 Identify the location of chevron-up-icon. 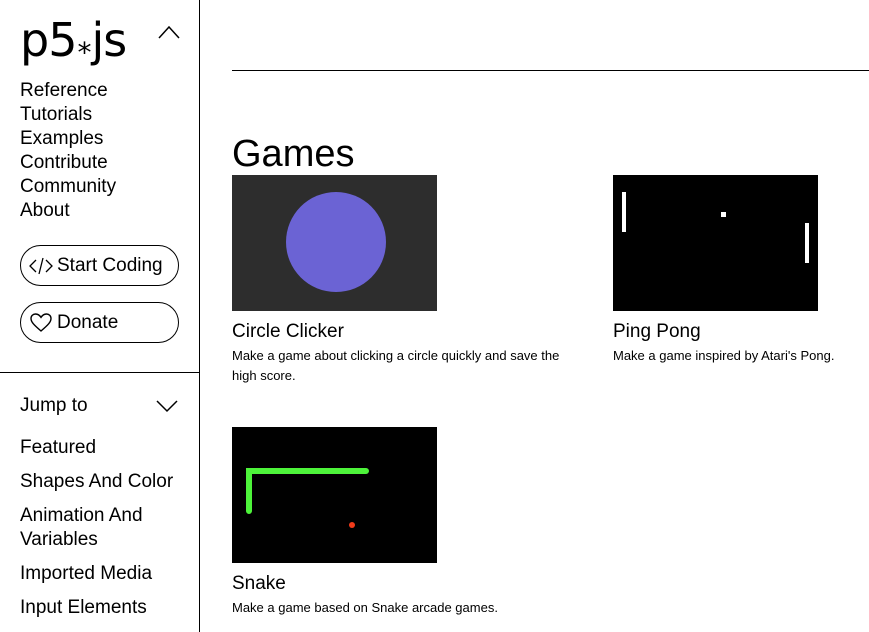
(169, 32).